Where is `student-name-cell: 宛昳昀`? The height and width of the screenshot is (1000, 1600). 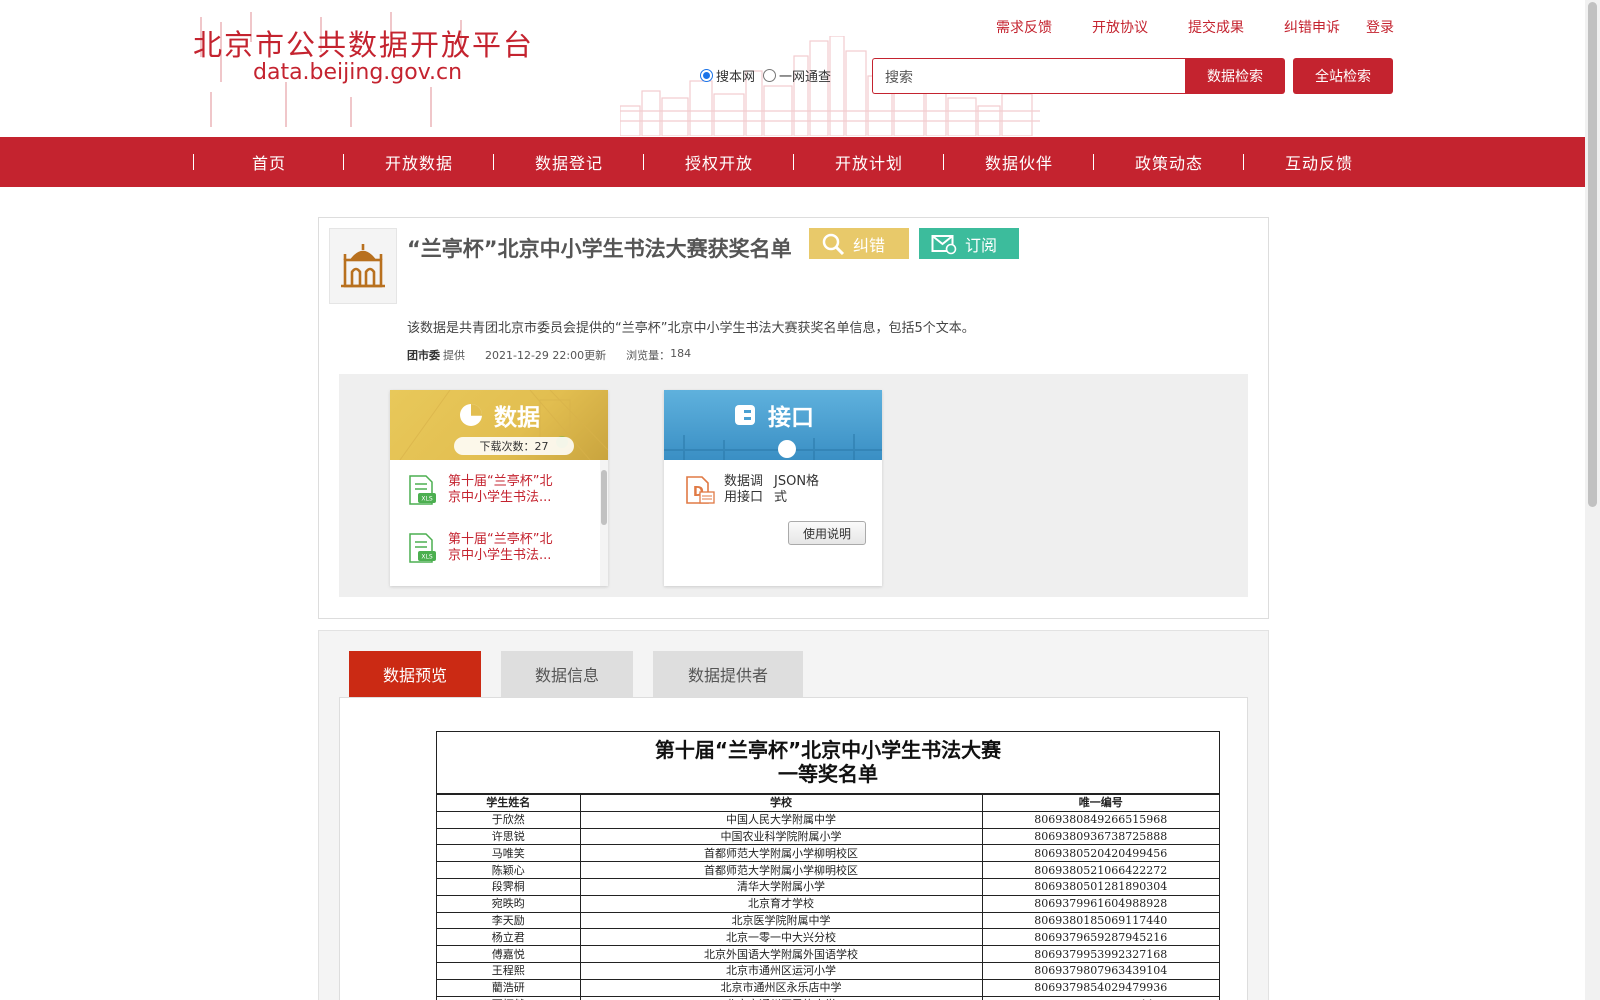 student-name-cell: 宛昳昀 is located at coordinates (509, 903).